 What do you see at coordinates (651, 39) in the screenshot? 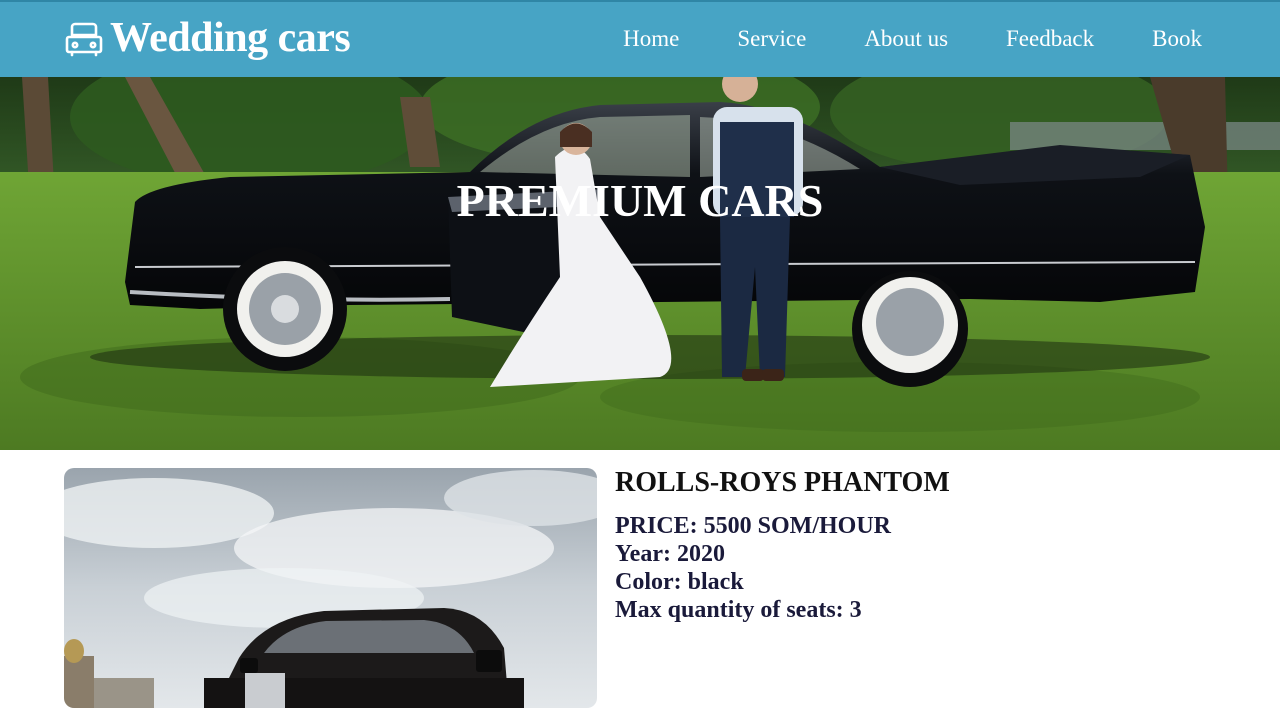
I see `nav-home: Home` at bounding box center [651, 39].